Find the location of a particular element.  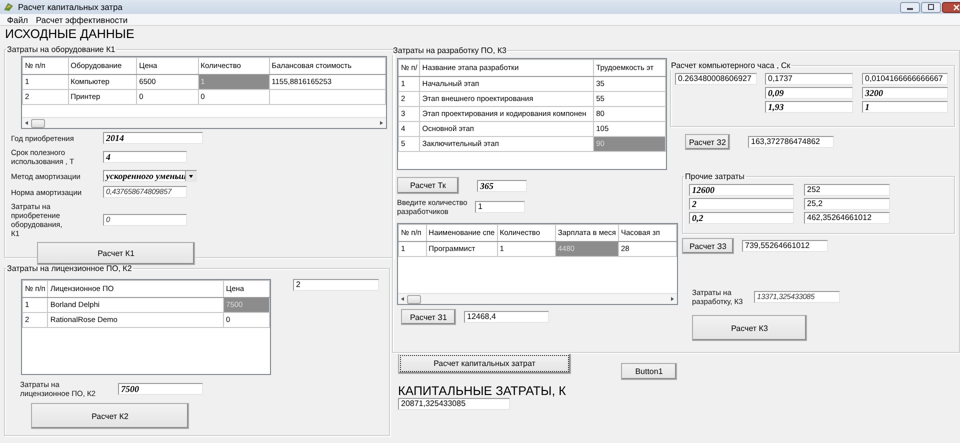

button: Расчет капитальных затрат is located at coordinates (484, 363).